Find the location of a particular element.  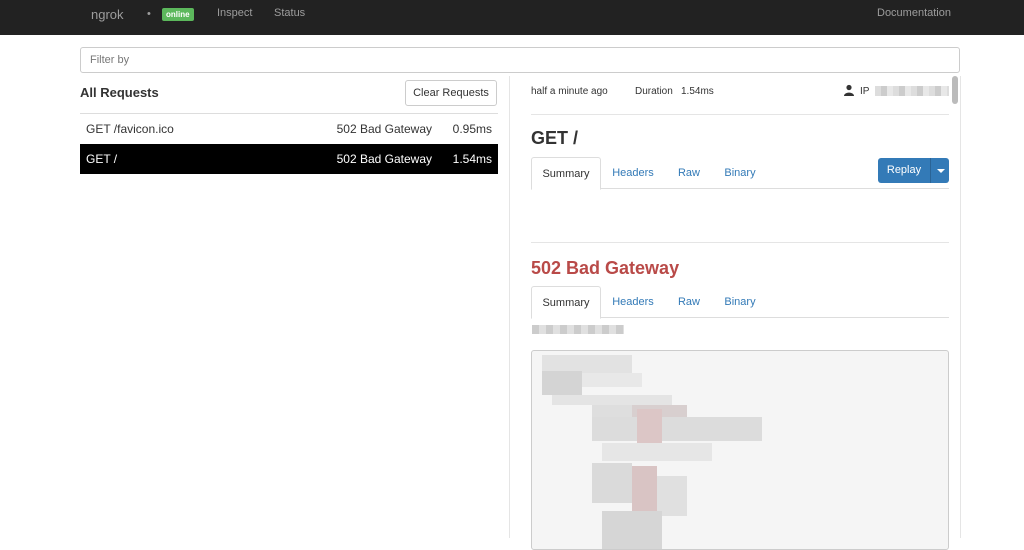

user-icon is located at coordinates (849, 90).